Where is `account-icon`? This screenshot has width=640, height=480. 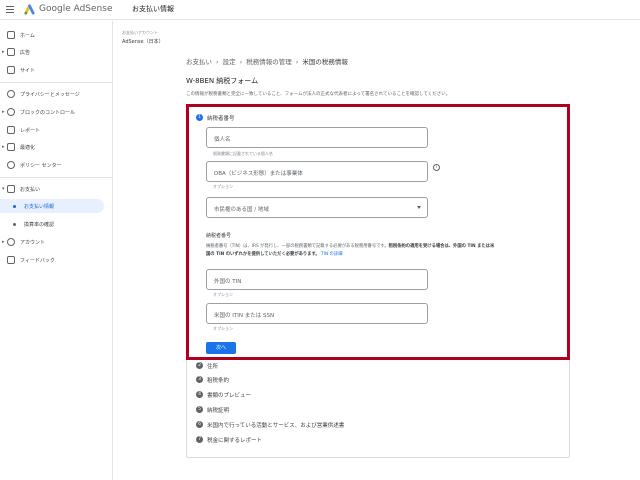 account-icon is located at coordinates (11, 242).